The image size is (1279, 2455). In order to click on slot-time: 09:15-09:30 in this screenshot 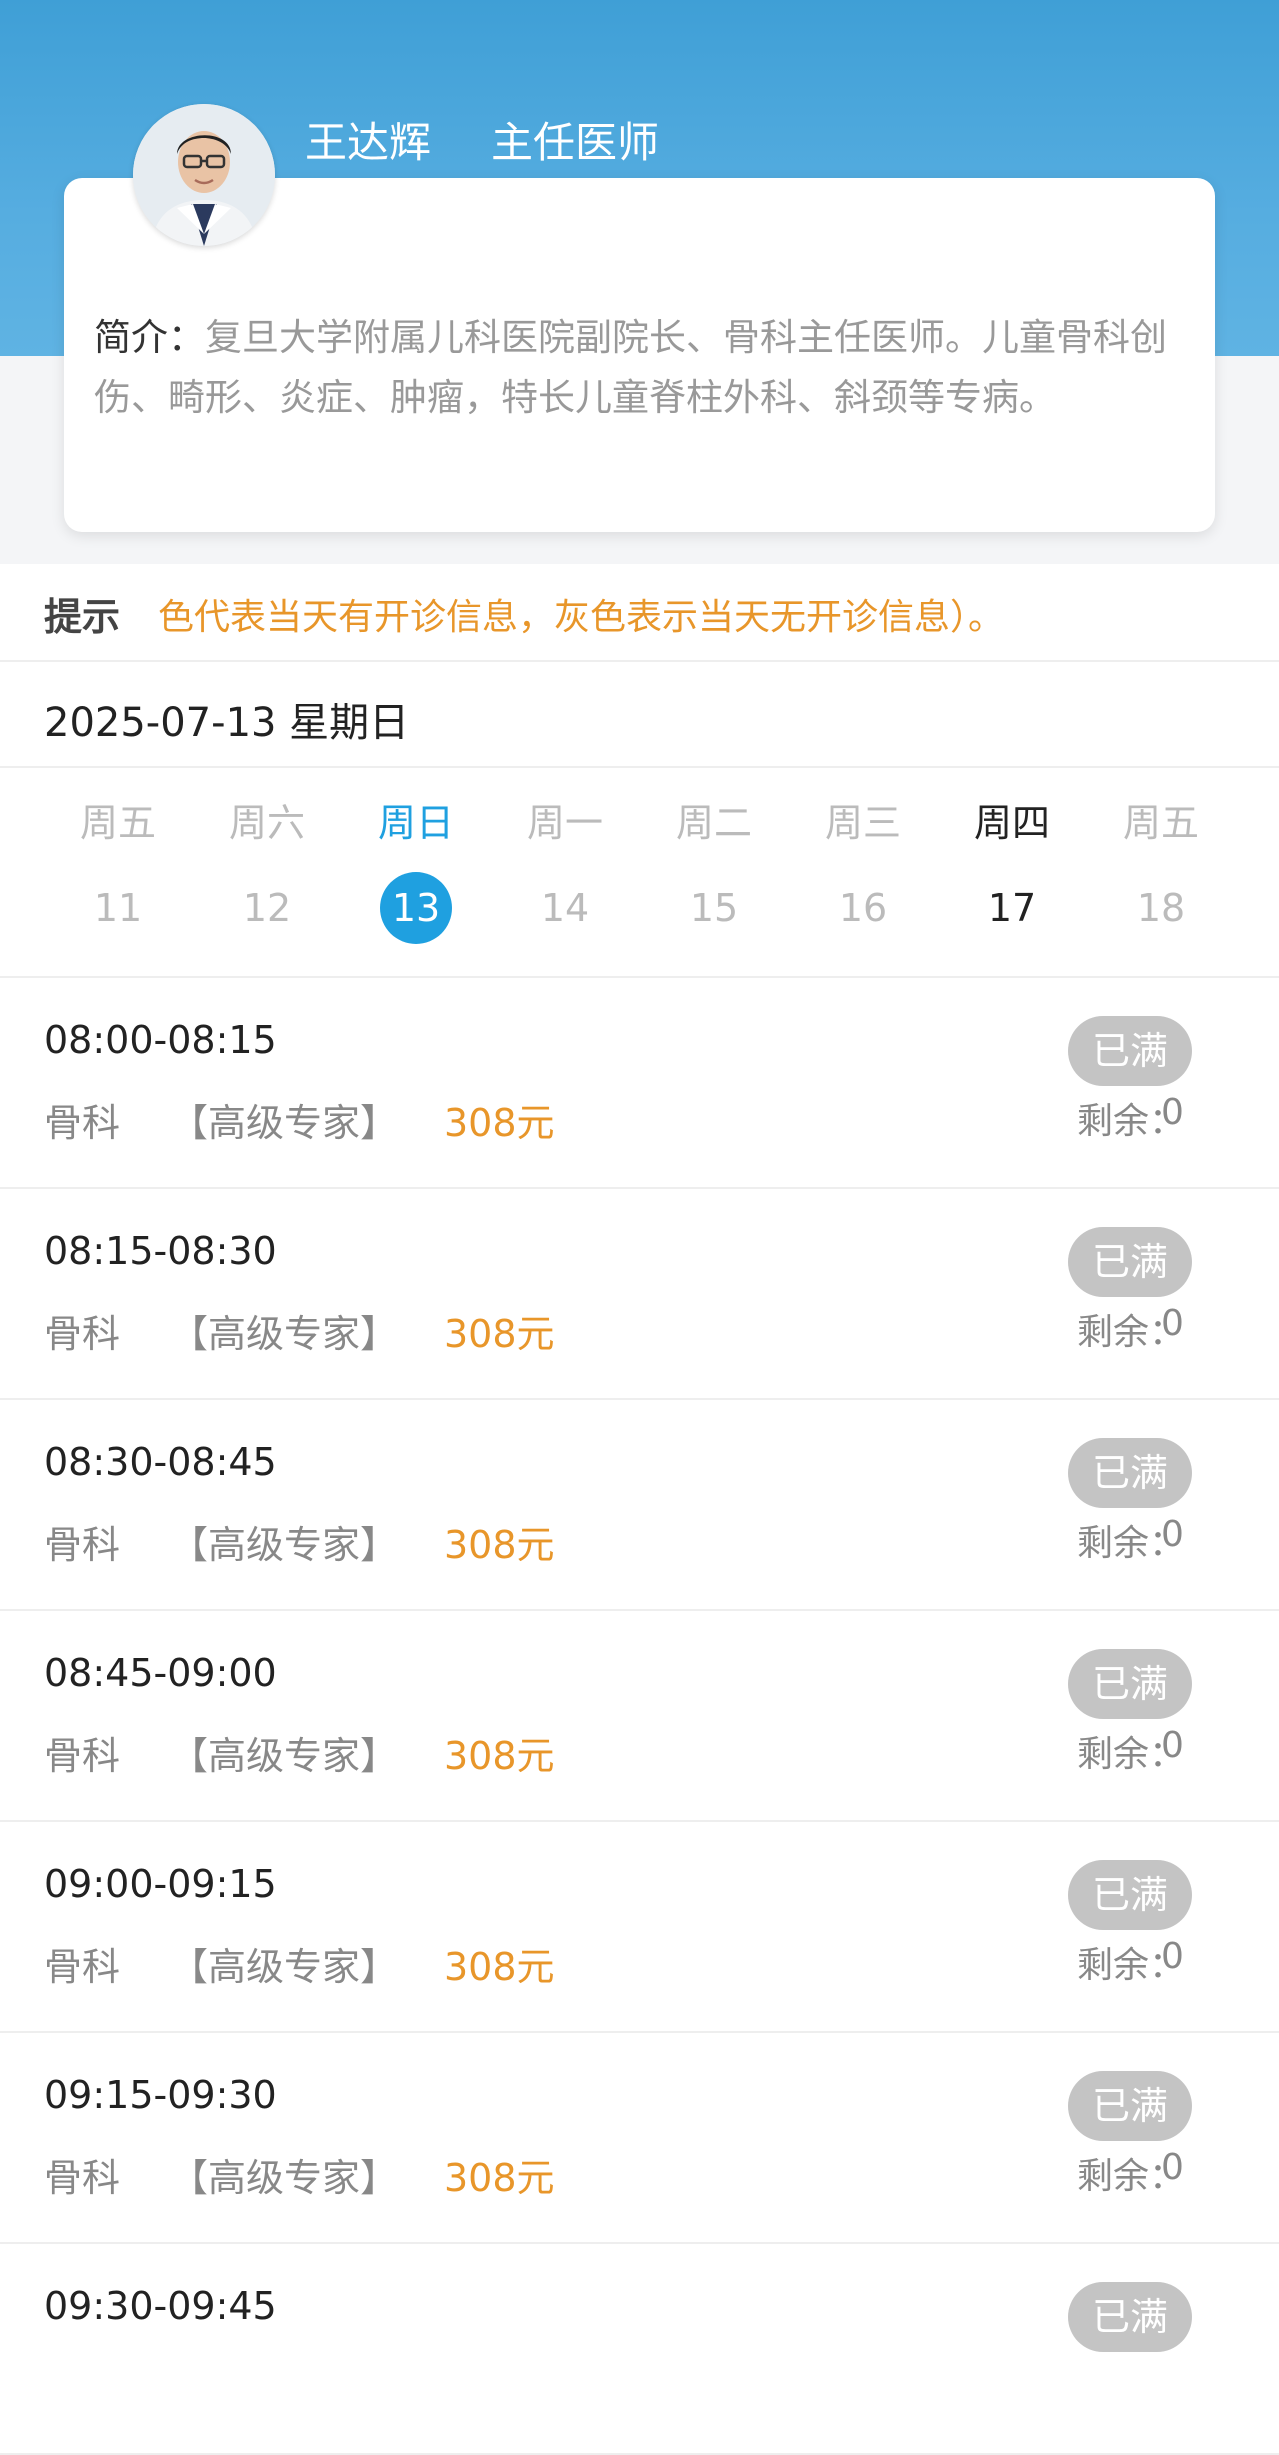, I will do `click(160, 2095)`.